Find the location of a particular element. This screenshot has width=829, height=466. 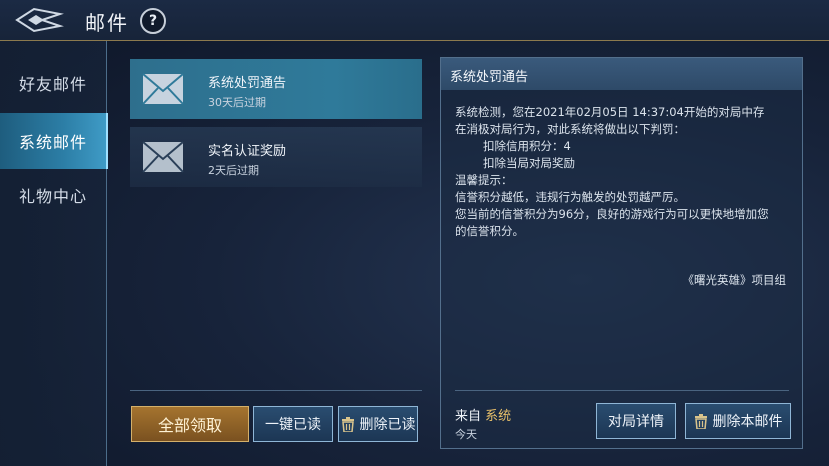

claim-all-button: 全部领取 is located at coordinates (190, 424).